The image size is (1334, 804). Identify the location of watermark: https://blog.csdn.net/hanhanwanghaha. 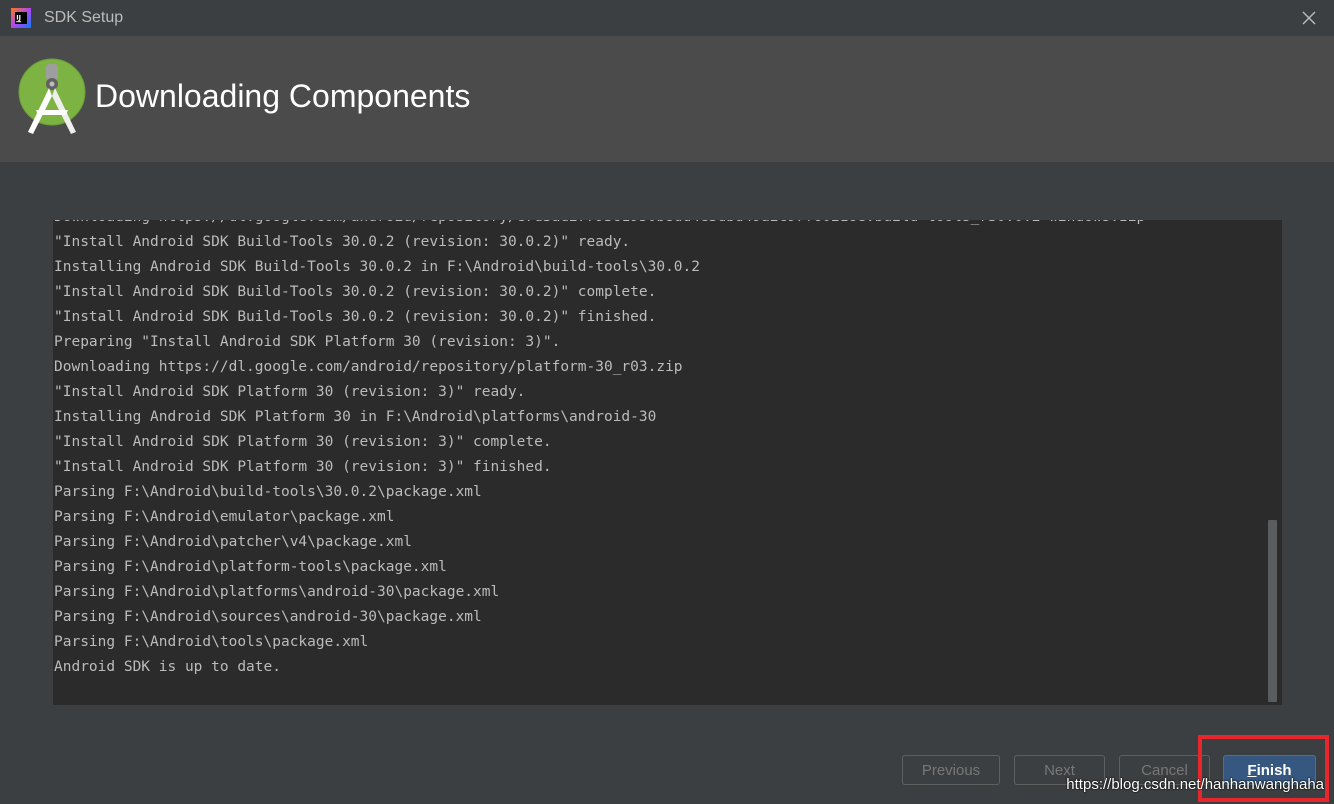
(1195, 784).